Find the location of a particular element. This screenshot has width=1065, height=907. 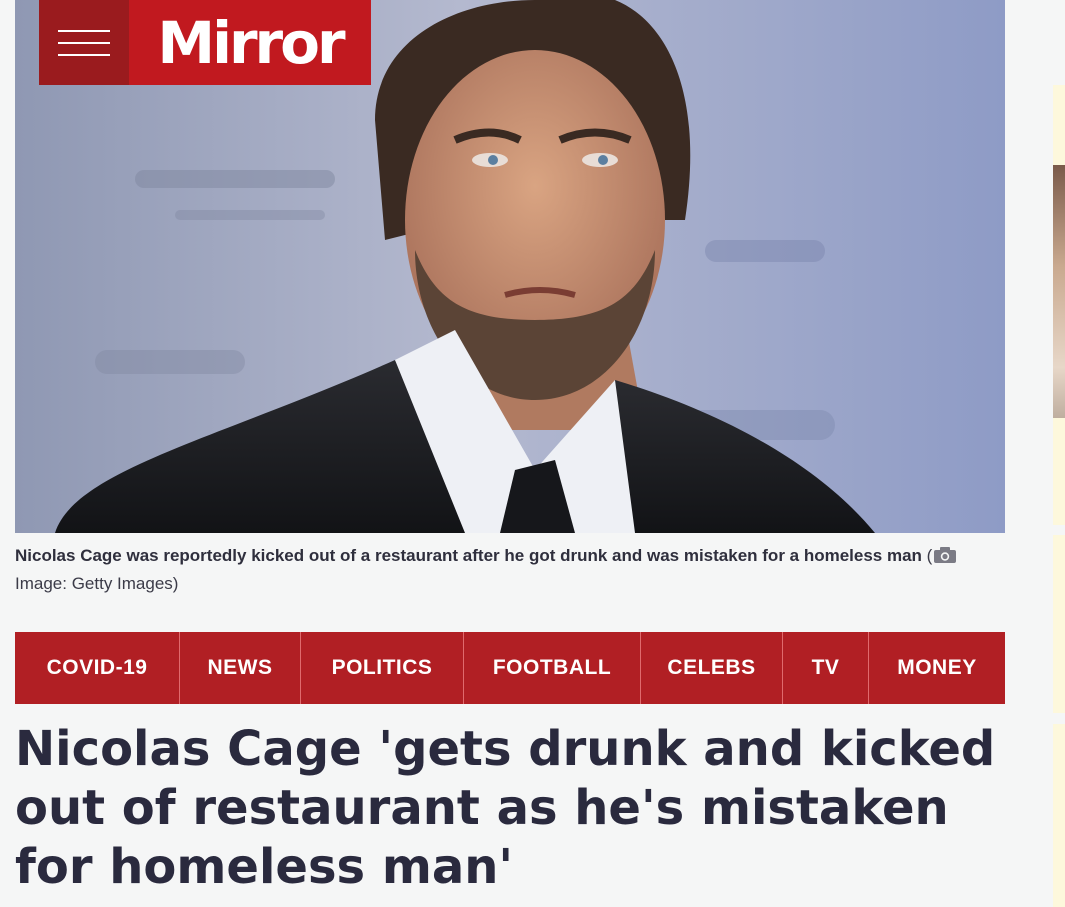

credit-text: Image: Getty Images) is located at coordinates (97, 583).